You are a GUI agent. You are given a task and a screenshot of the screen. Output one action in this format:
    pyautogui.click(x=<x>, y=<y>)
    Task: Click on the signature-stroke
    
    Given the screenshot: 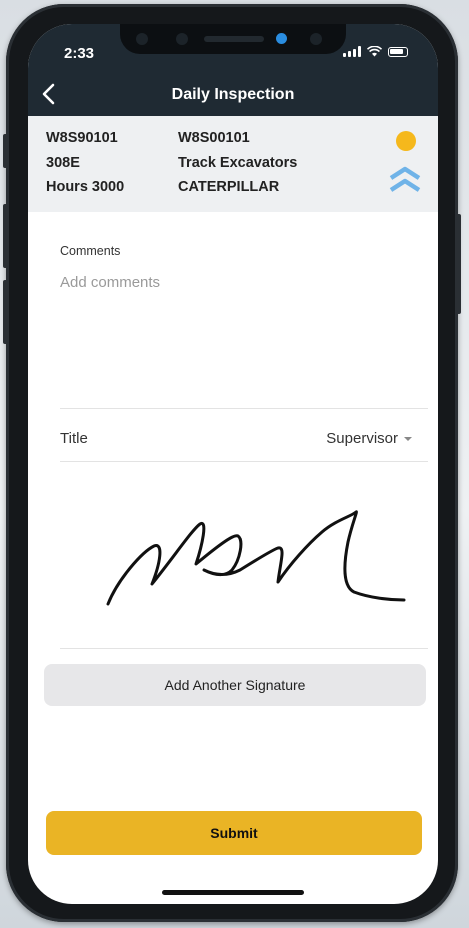 What is the action you would take?
    pyautogui.click(x=256, y=558)
    